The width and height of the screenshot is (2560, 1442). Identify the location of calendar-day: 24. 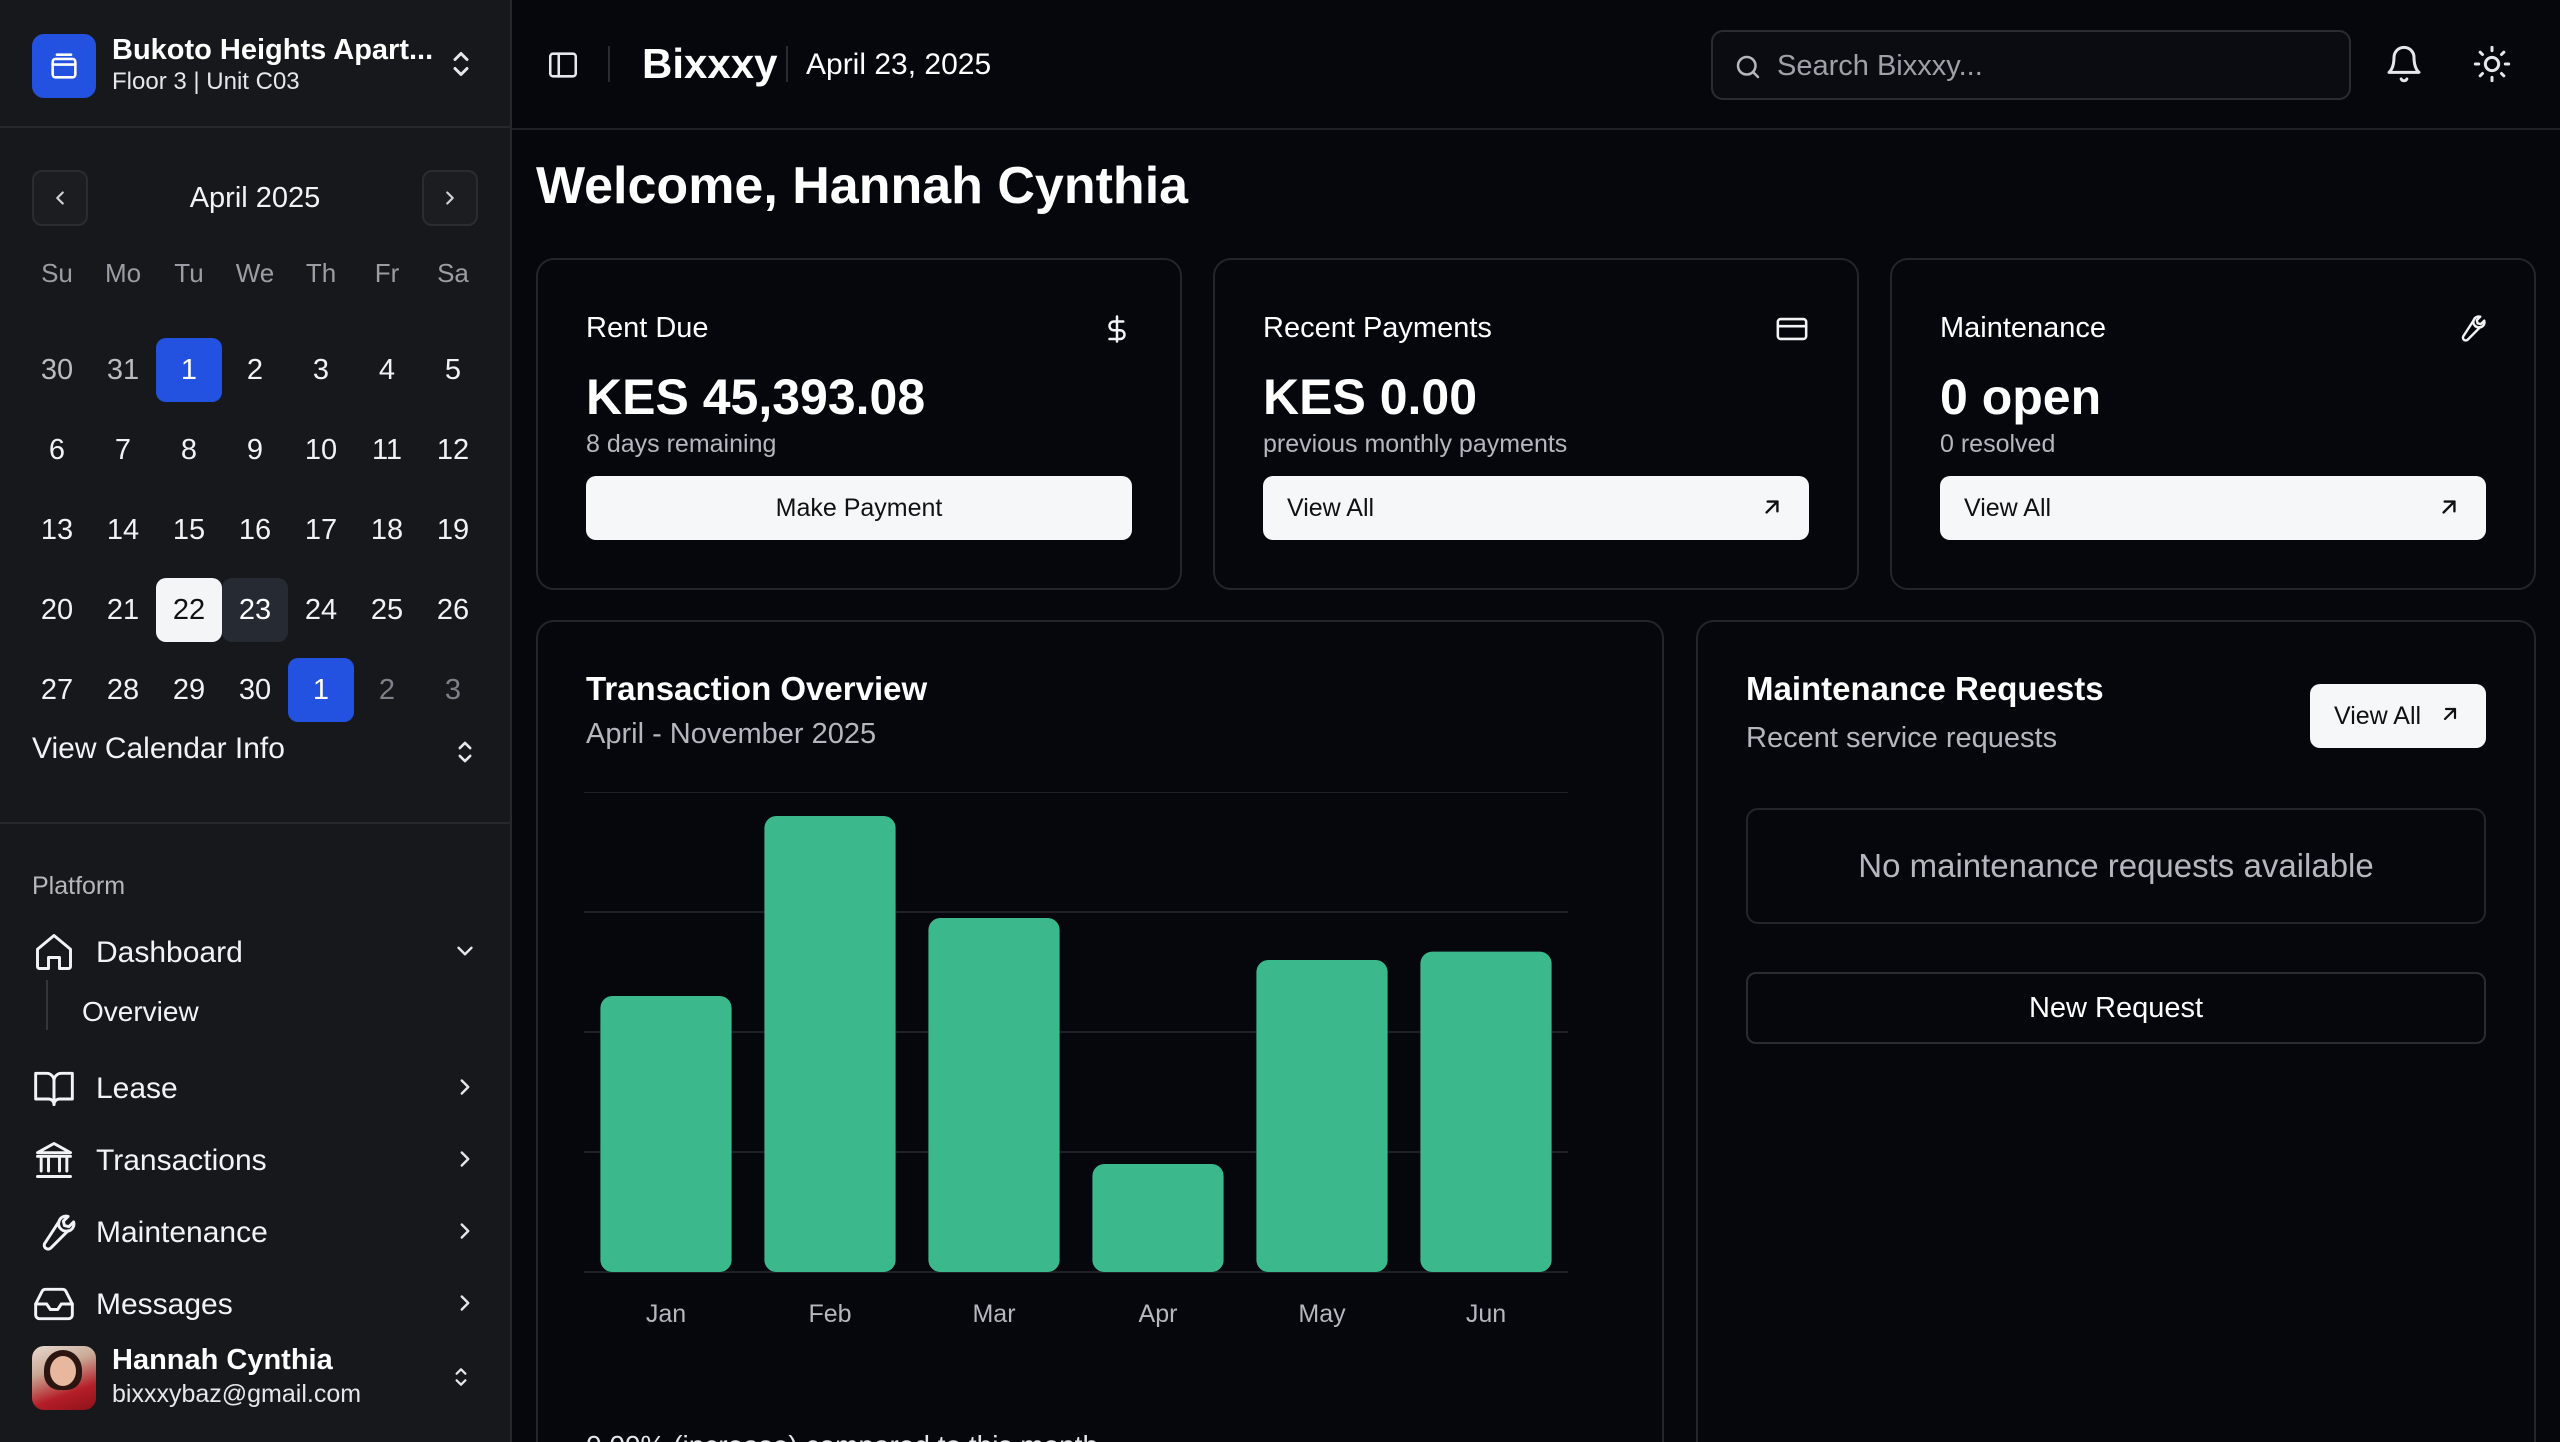
(321, 610).